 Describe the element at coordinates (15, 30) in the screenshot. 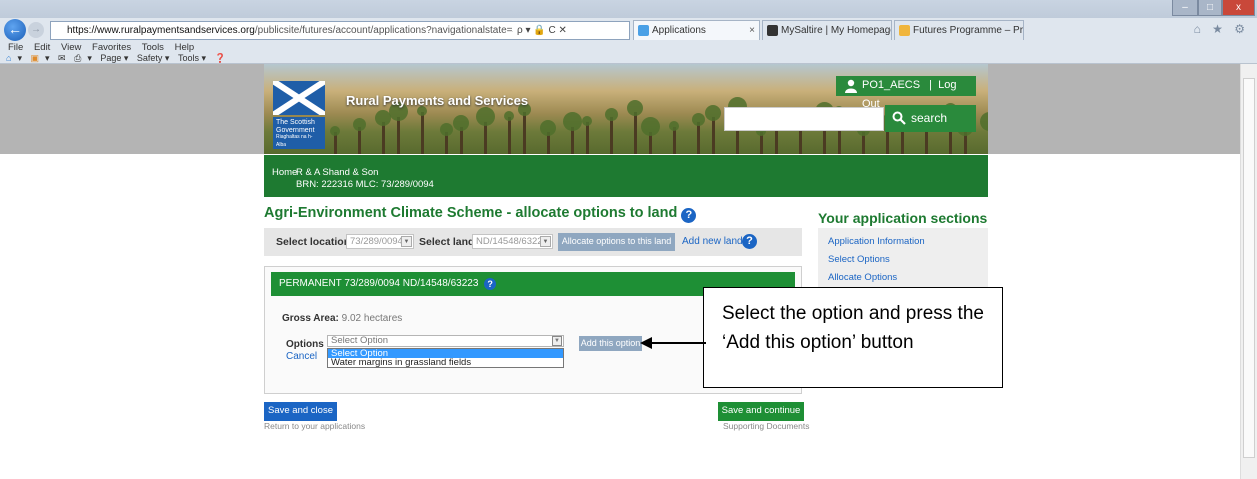

I see `back-arrow-icon: ←` at that location.